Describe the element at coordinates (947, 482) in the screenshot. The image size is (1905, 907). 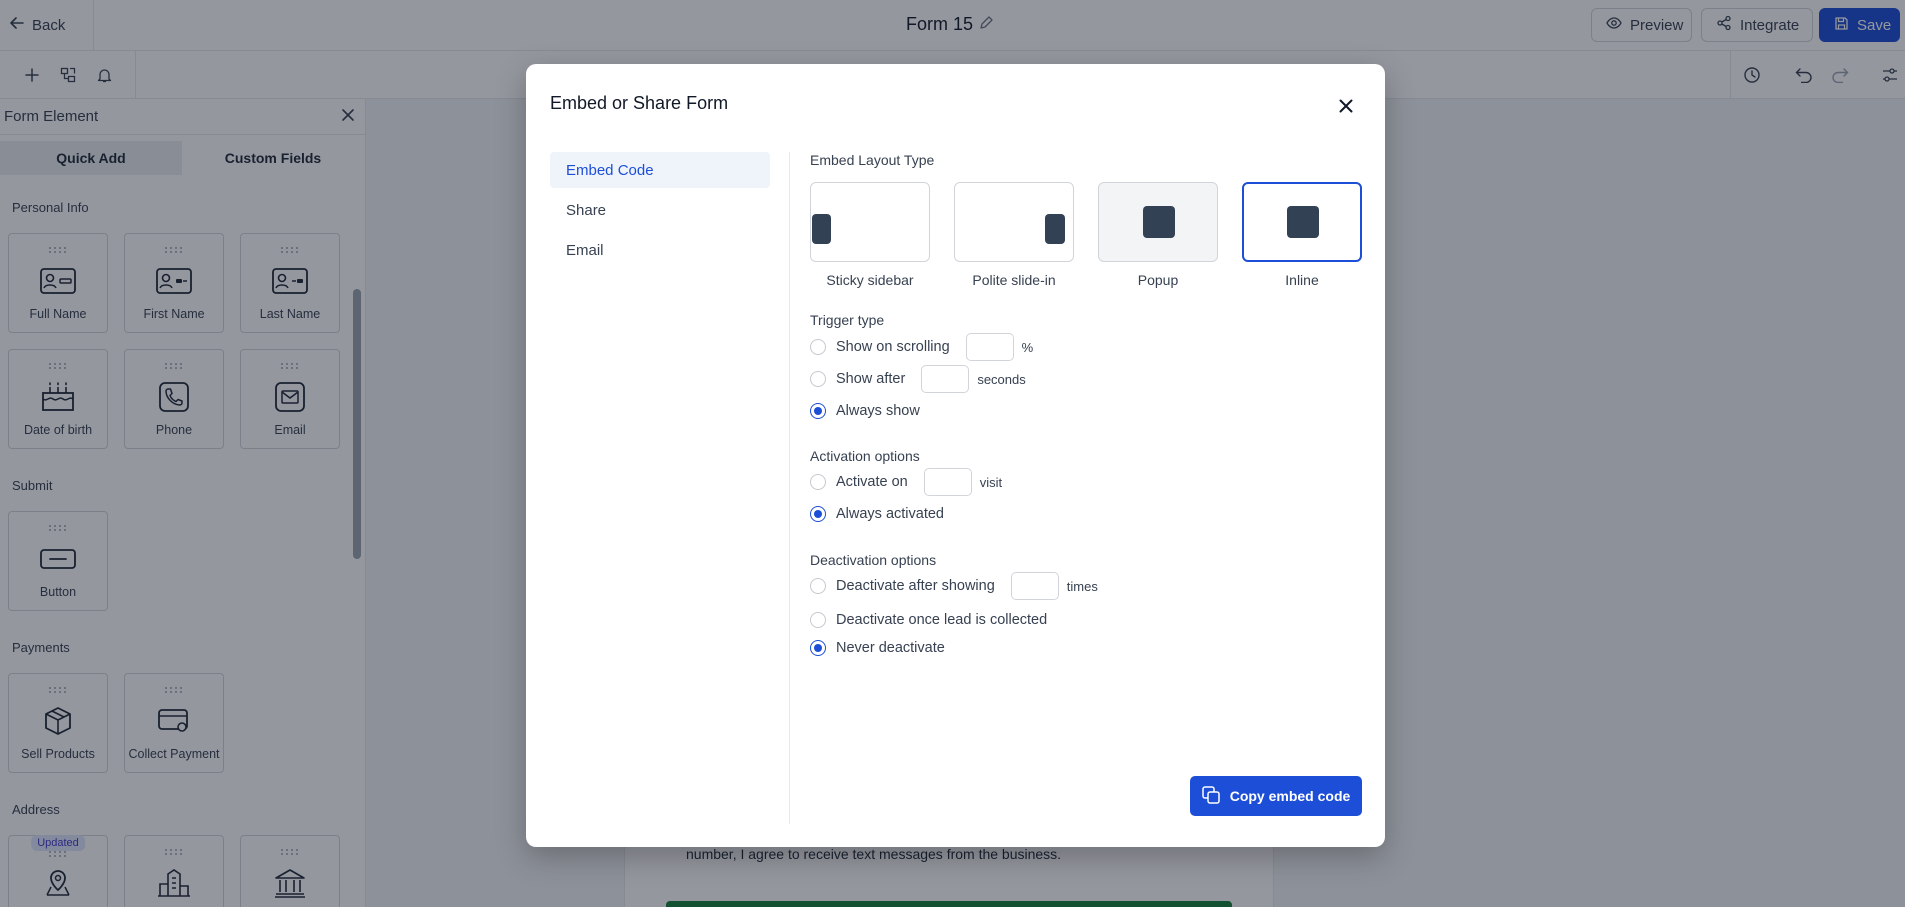
I see `visit-count-input` at that location.